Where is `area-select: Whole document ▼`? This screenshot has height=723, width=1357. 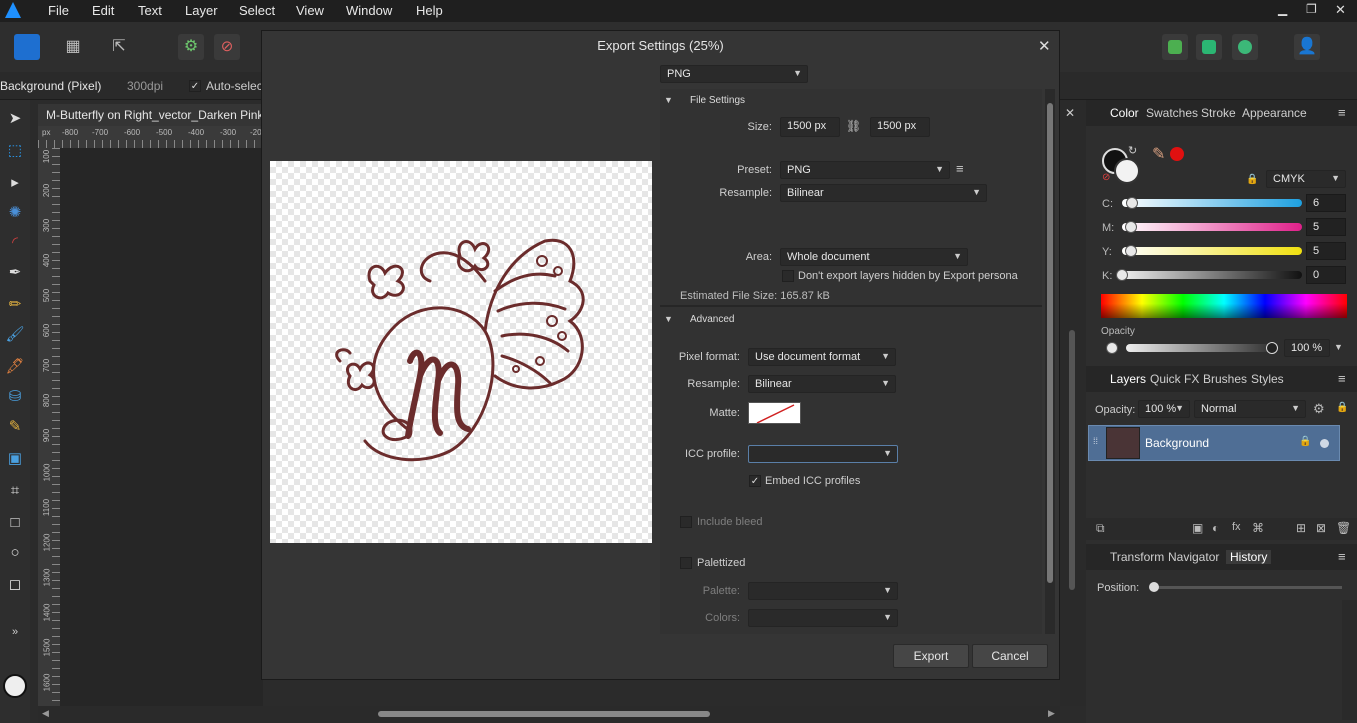 area-select: Whole document ▼ is located at coordinates (874, 257).